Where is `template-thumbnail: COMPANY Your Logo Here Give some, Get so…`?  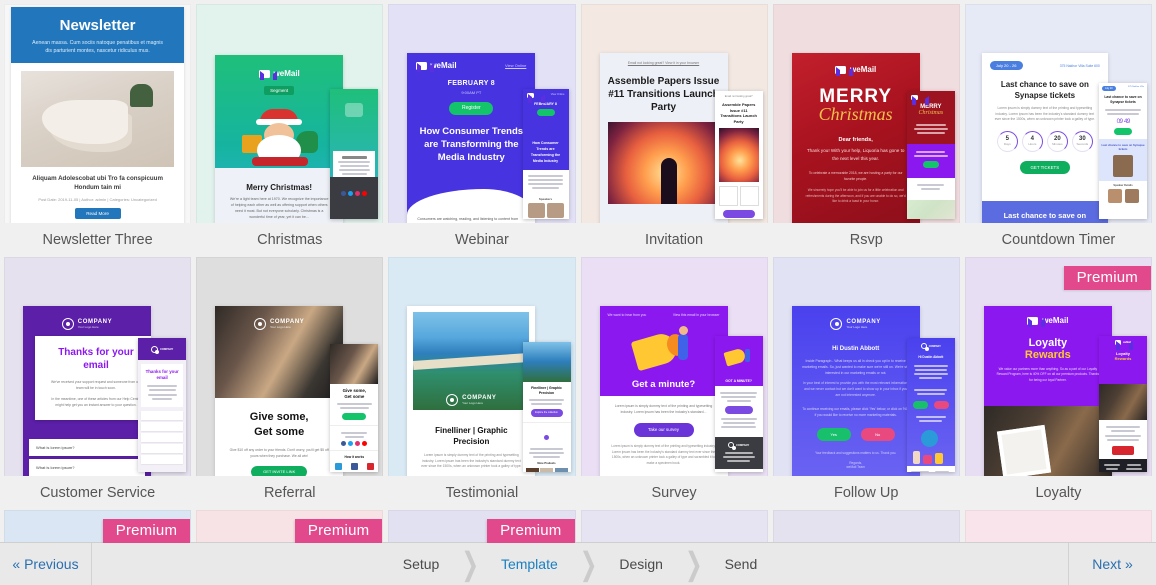 template-thumbnail: COMPANY Your Logo Here Give some, Get so… is located at coordinates (290, 366).